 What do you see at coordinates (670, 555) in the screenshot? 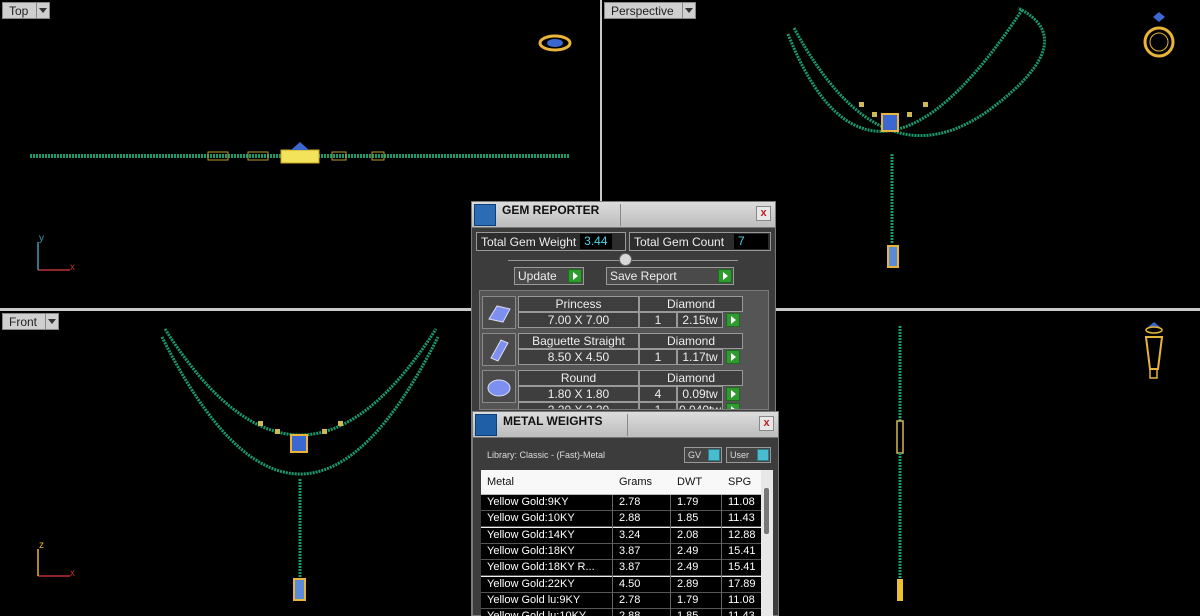
I see `column-separator` at bounding box center [670, 555].